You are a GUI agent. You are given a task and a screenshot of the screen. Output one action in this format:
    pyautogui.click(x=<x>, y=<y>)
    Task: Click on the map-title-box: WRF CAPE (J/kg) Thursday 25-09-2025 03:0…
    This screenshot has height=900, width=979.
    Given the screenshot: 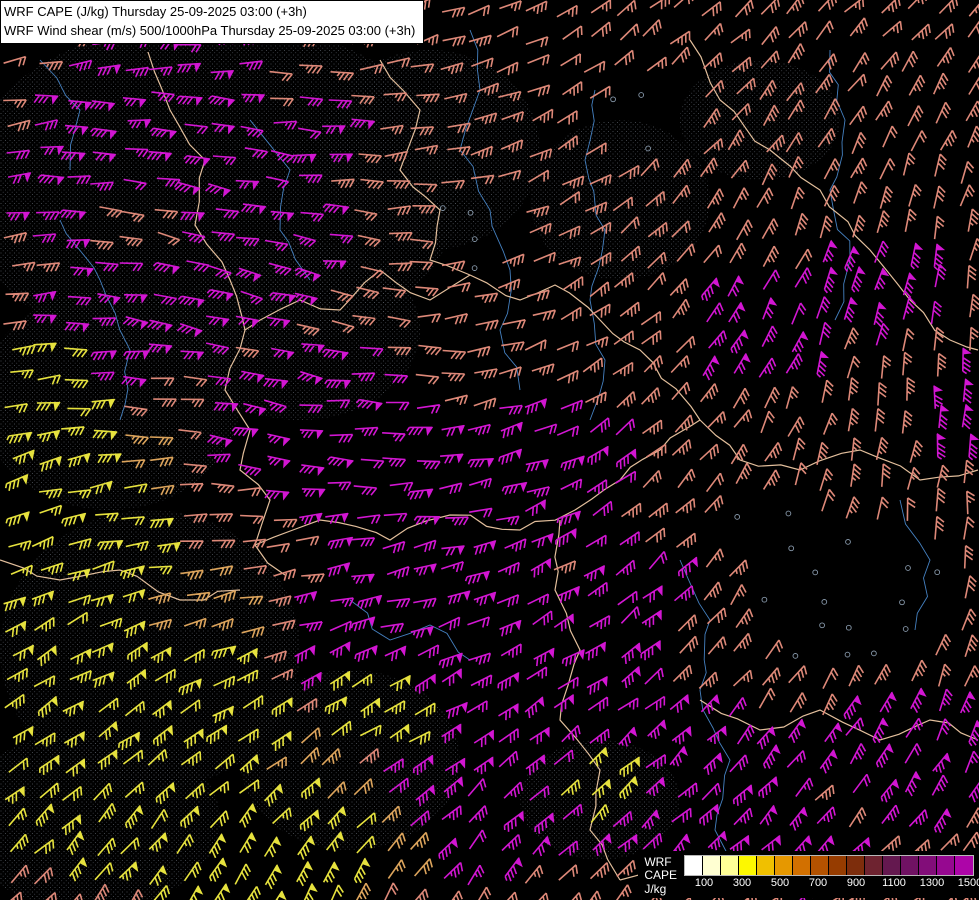 What is the action you would take?
    pyautogui.click(x=212, y=22)
    